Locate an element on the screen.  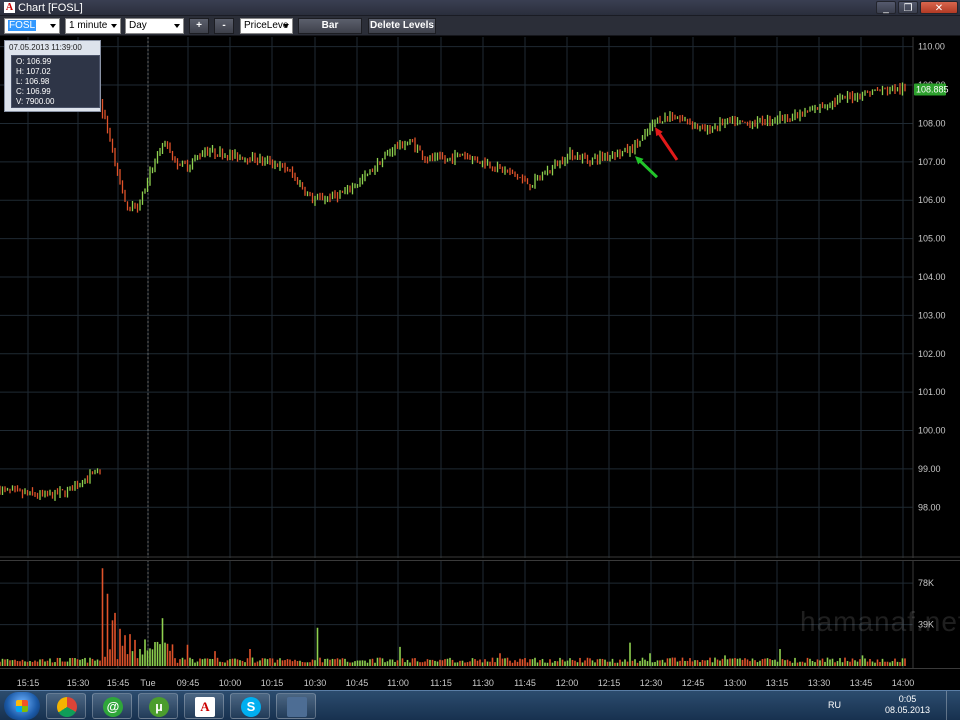
price-axis-label: 100.00 is located at coordinates (932, 431).